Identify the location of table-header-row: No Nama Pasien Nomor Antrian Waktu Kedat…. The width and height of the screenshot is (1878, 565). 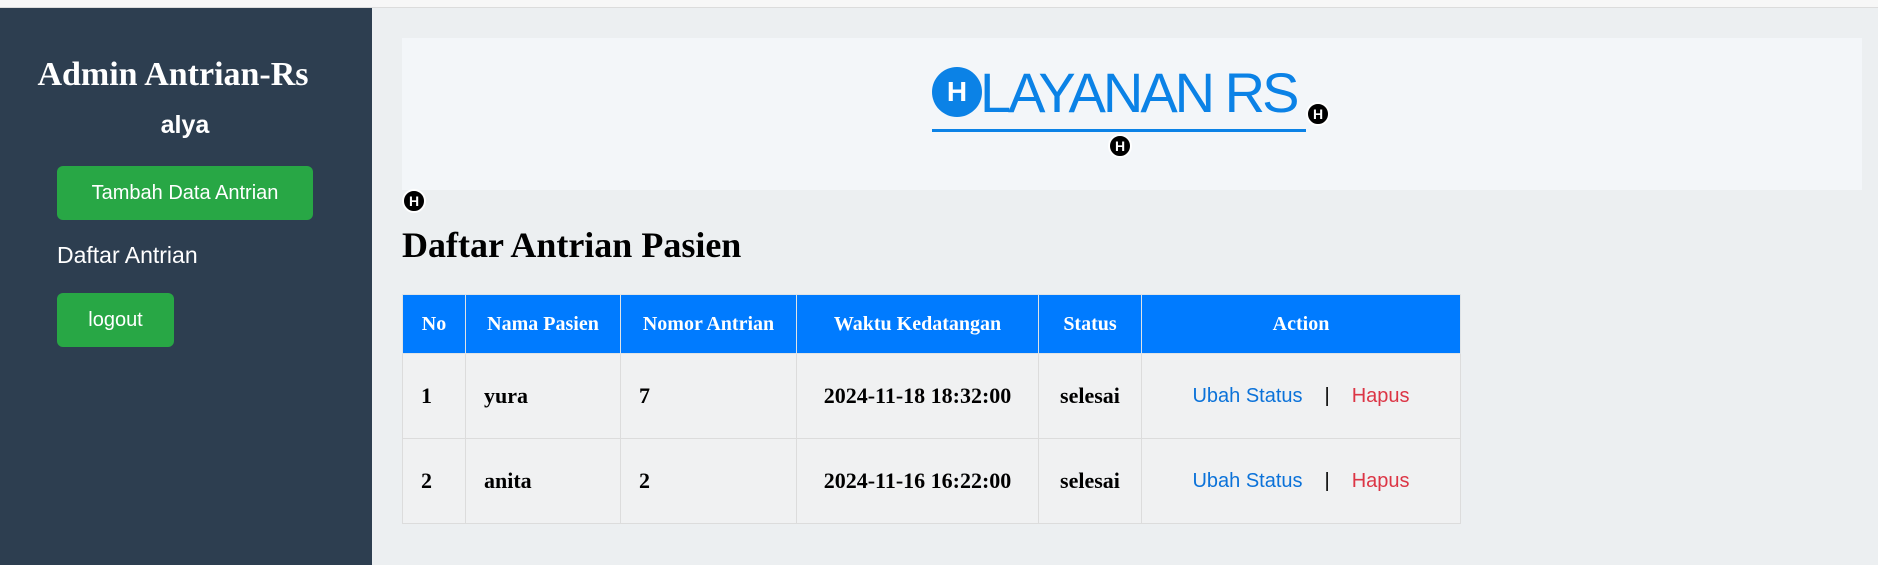
(931, 324).